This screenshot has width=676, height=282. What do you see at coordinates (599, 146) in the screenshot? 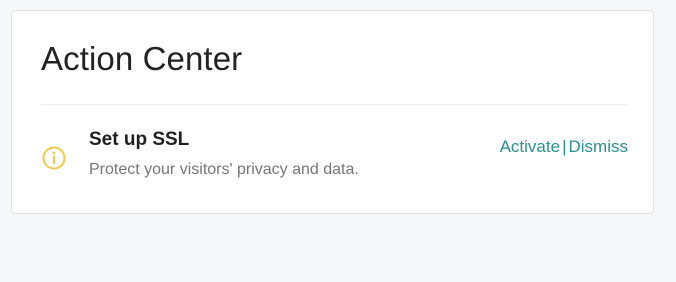
I see `dismiss-link: Dismiss` at bounding box center [599, 146].